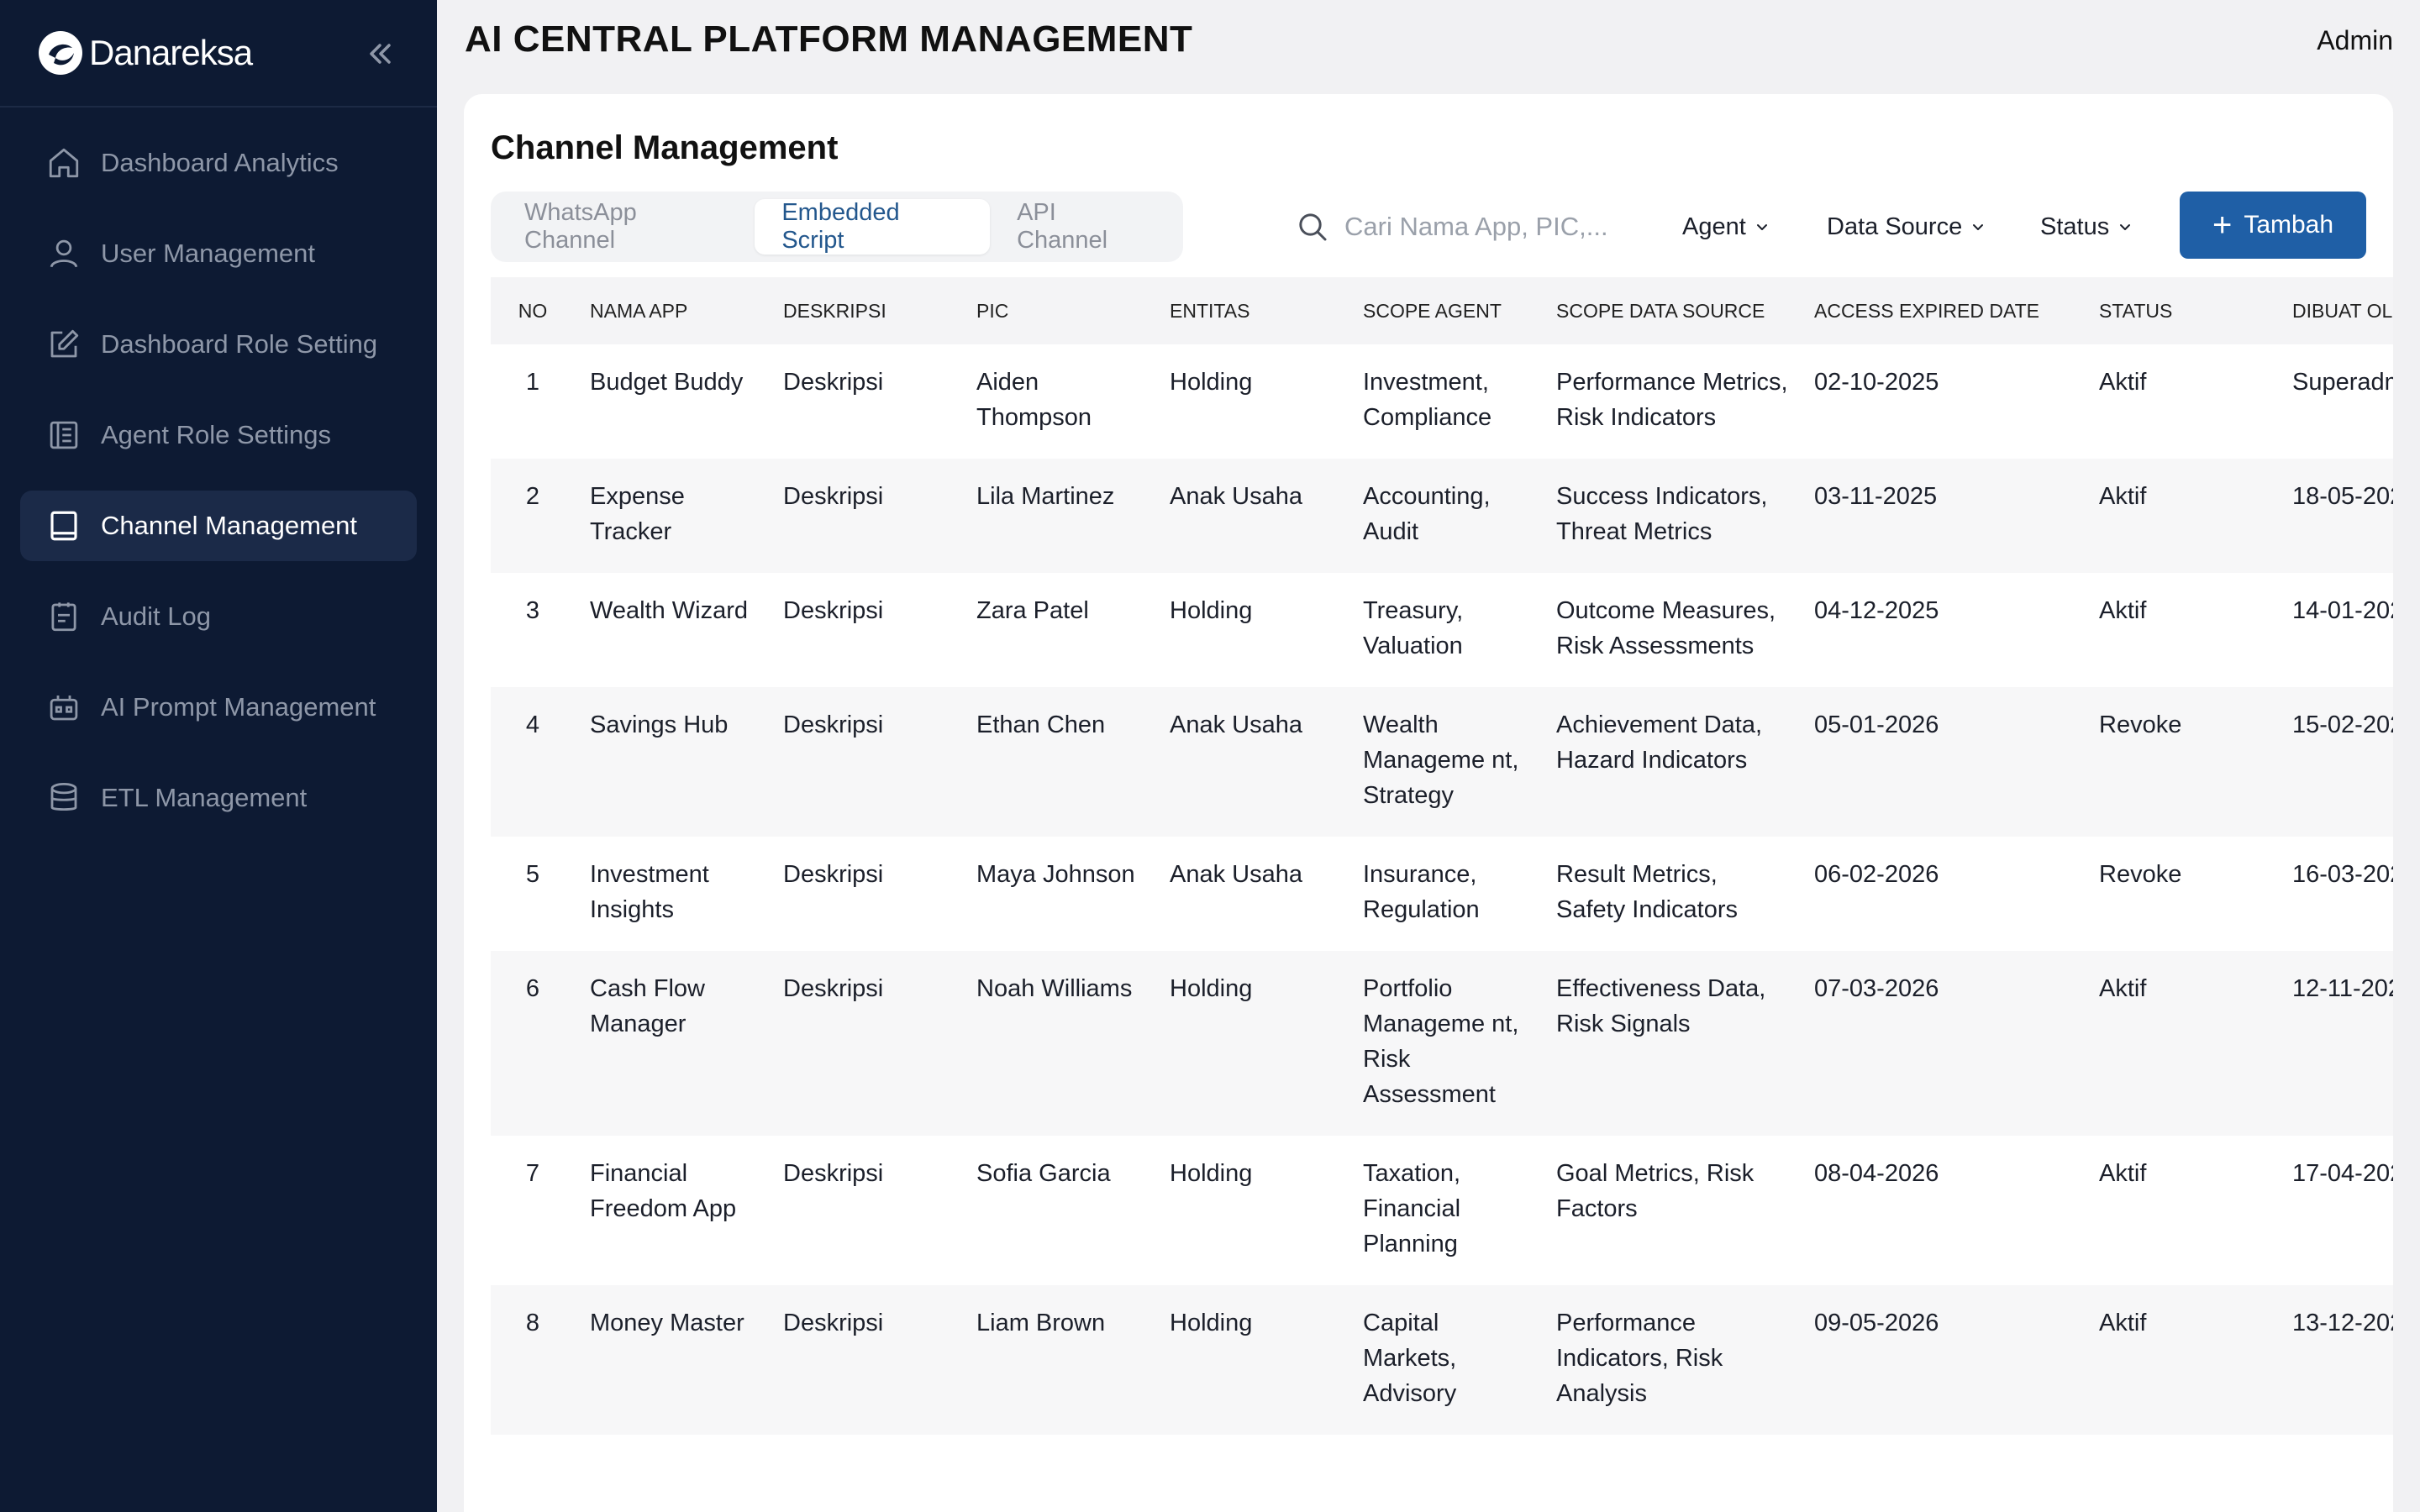  I want to click on table-header-dibuat-oleh: DIBUAT OLEH, so click(2335, 310).